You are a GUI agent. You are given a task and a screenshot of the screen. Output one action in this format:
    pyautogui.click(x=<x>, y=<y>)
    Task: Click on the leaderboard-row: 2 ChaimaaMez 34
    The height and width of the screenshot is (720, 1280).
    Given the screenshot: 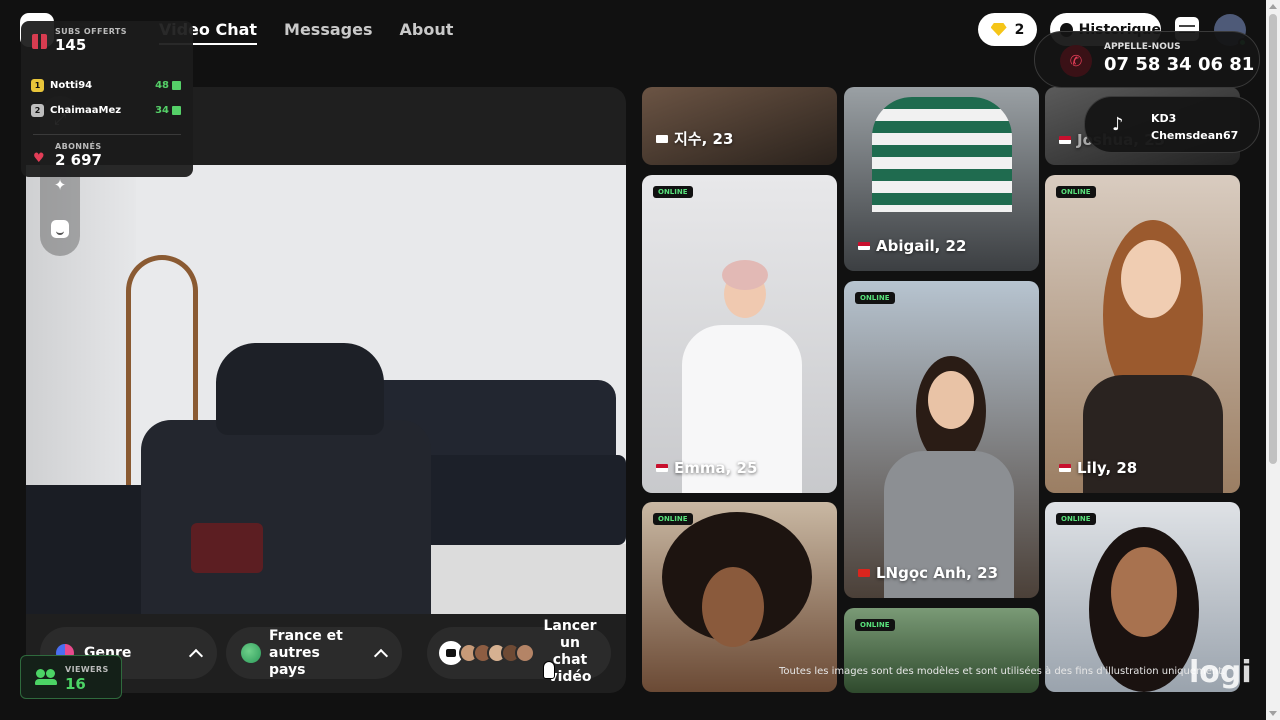 What is the action you would take?
    pyautogui.click(x=106, y=110)
    